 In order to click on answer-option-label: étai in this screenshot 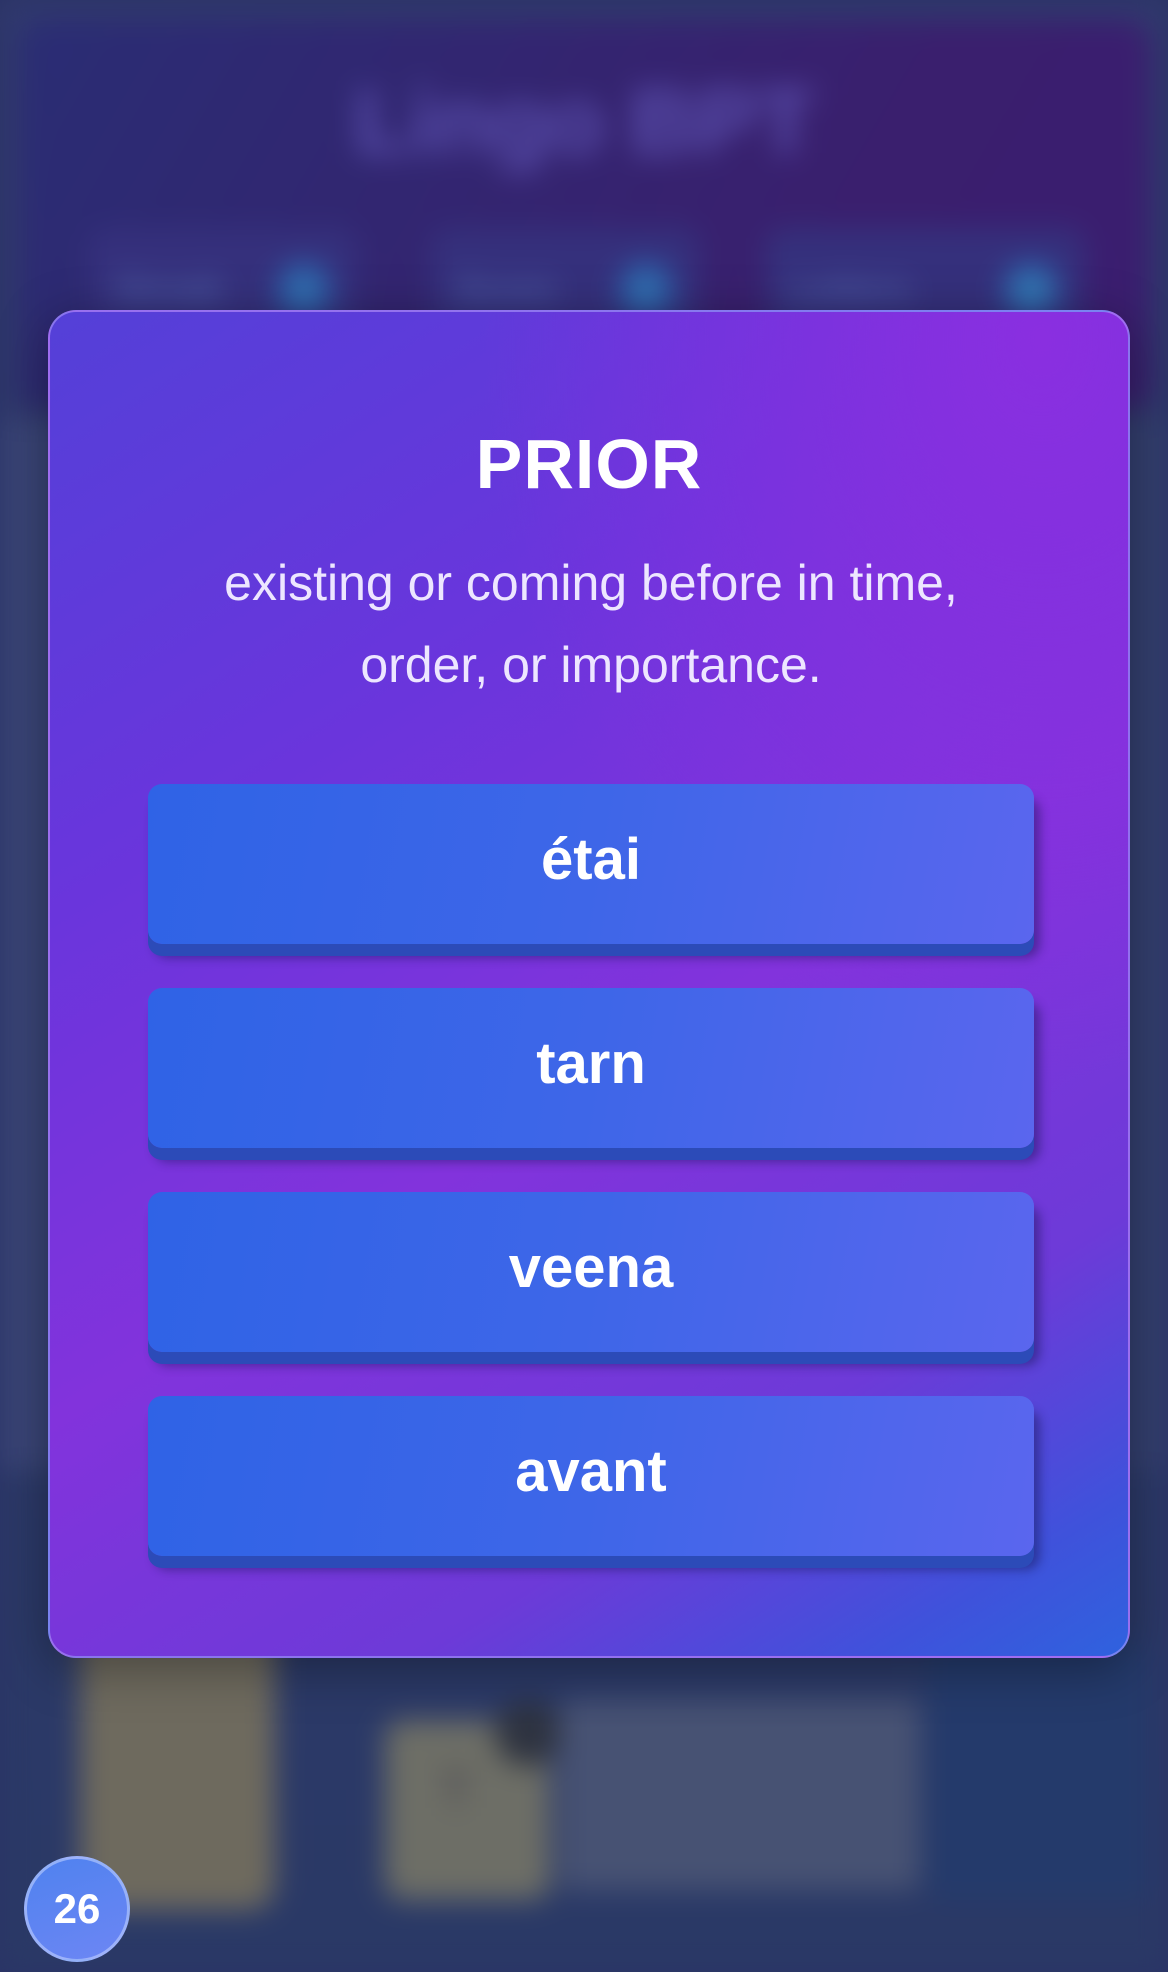, I will do `click(591, 859)`.